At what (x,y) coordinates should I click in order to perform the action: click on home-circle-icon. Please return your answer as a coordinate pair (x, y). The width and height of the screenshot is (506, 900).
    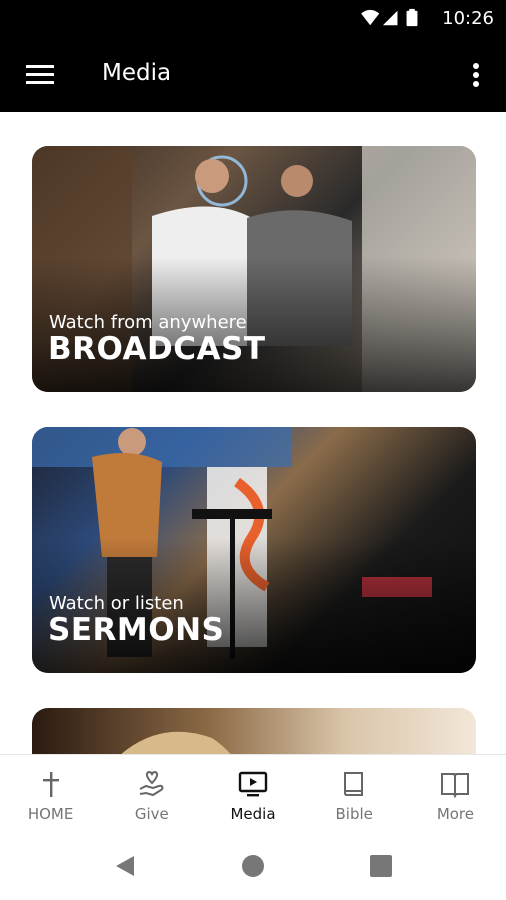
    Looking at the image, I should click on (253, 866).